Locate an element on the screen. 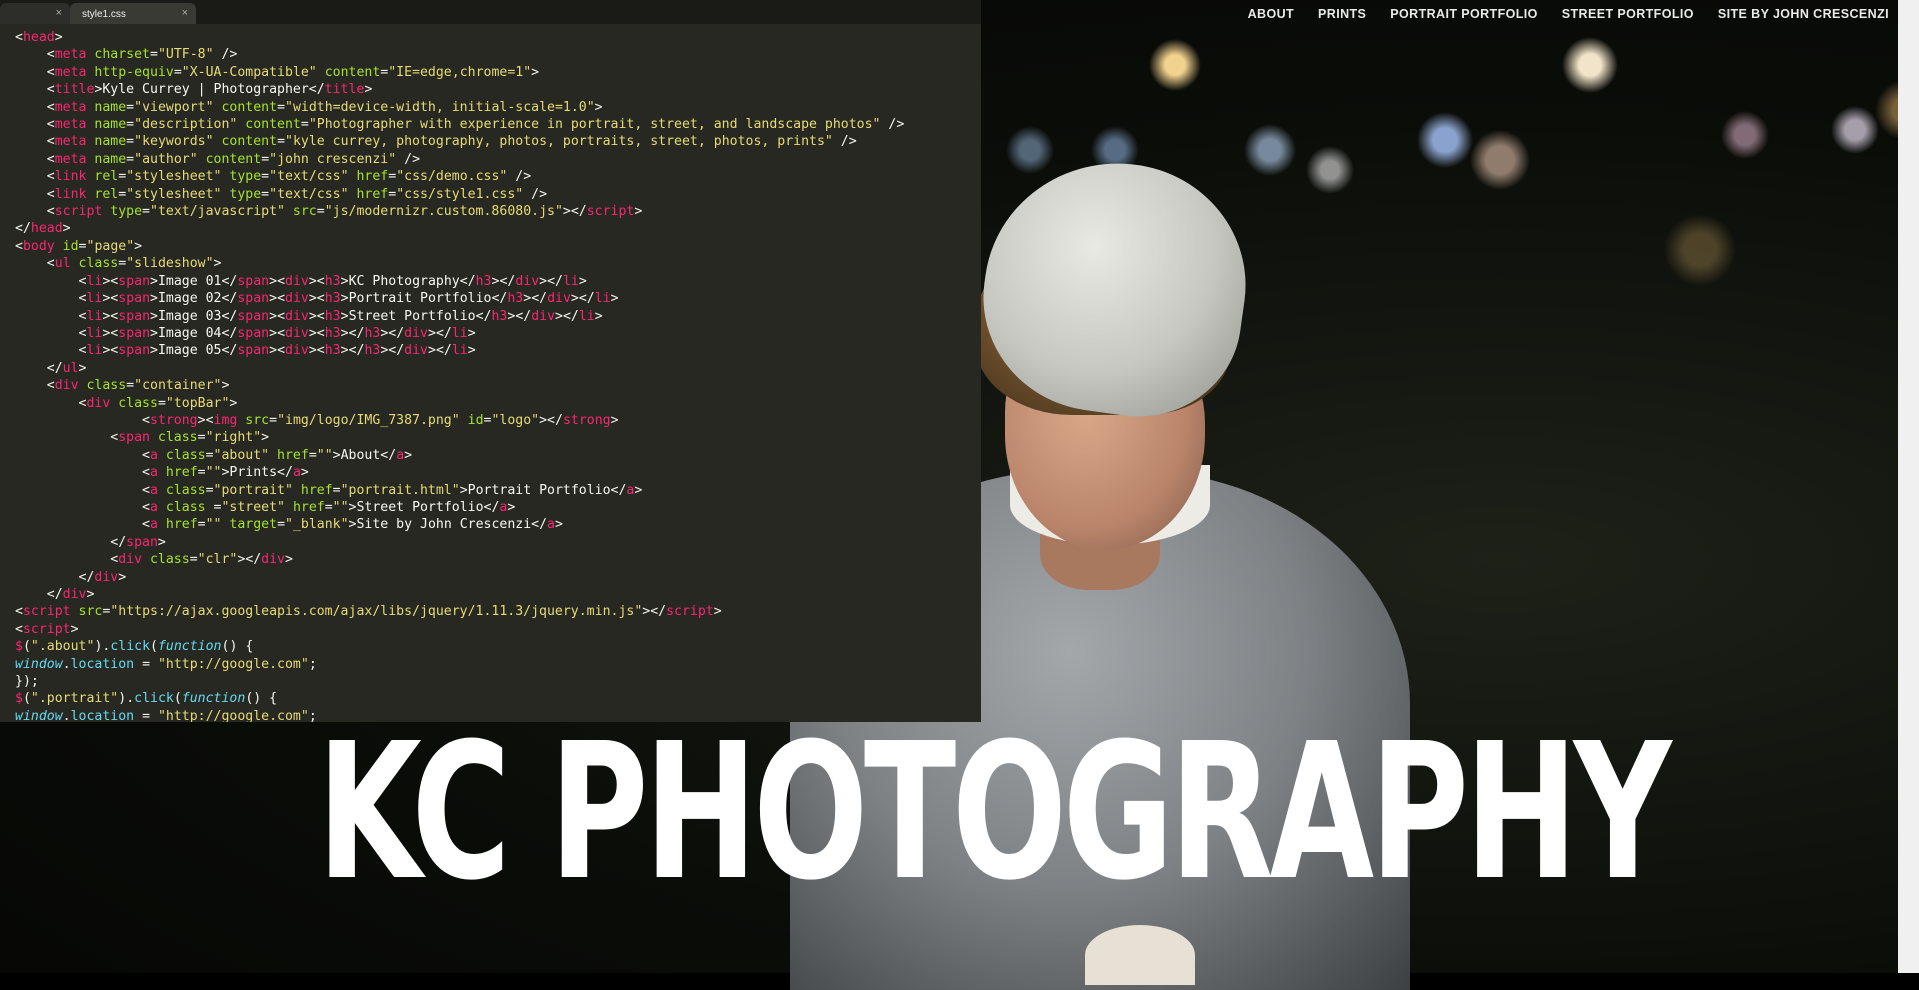 Image resolution: width=1919 pixels, height=990 pixels. code-token: ). is located at coordinates (102, 647).